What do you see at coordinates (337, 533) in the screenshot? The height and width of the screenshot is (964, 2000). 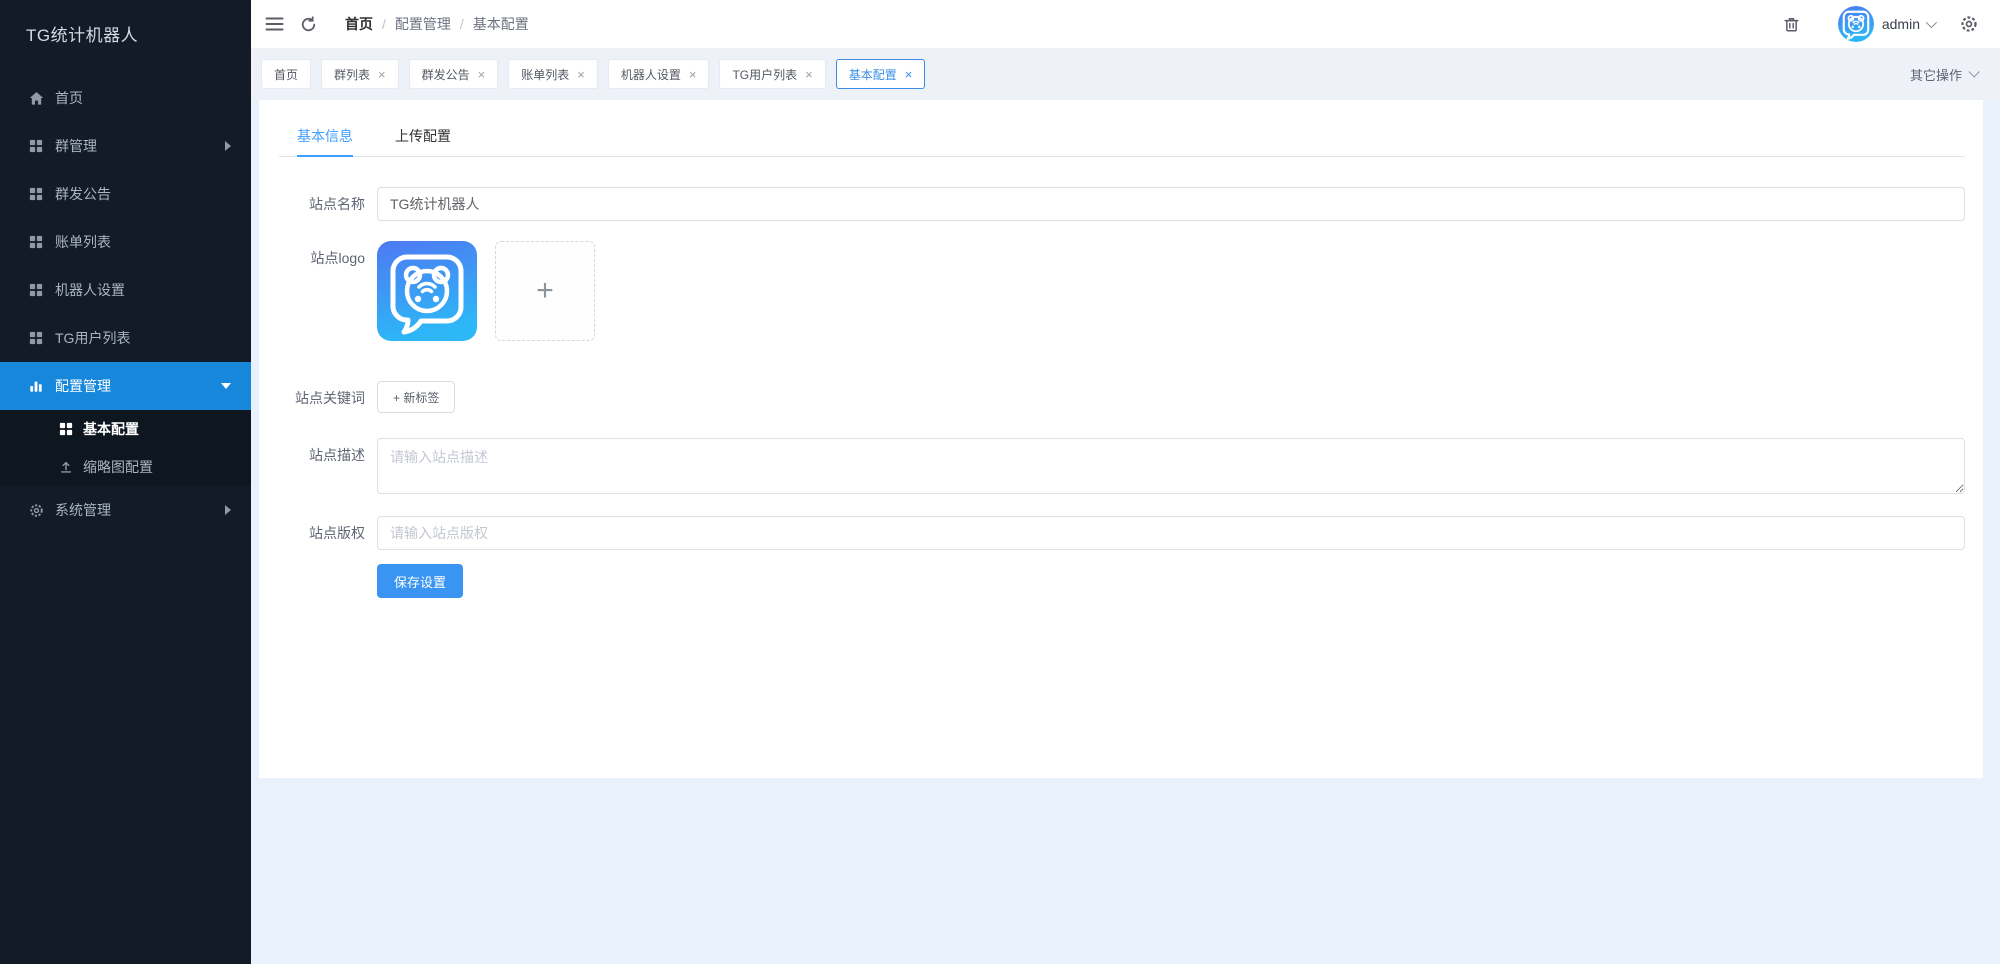 I see `site-copyright-label: 站点版权` at bounding box center [337, 533].